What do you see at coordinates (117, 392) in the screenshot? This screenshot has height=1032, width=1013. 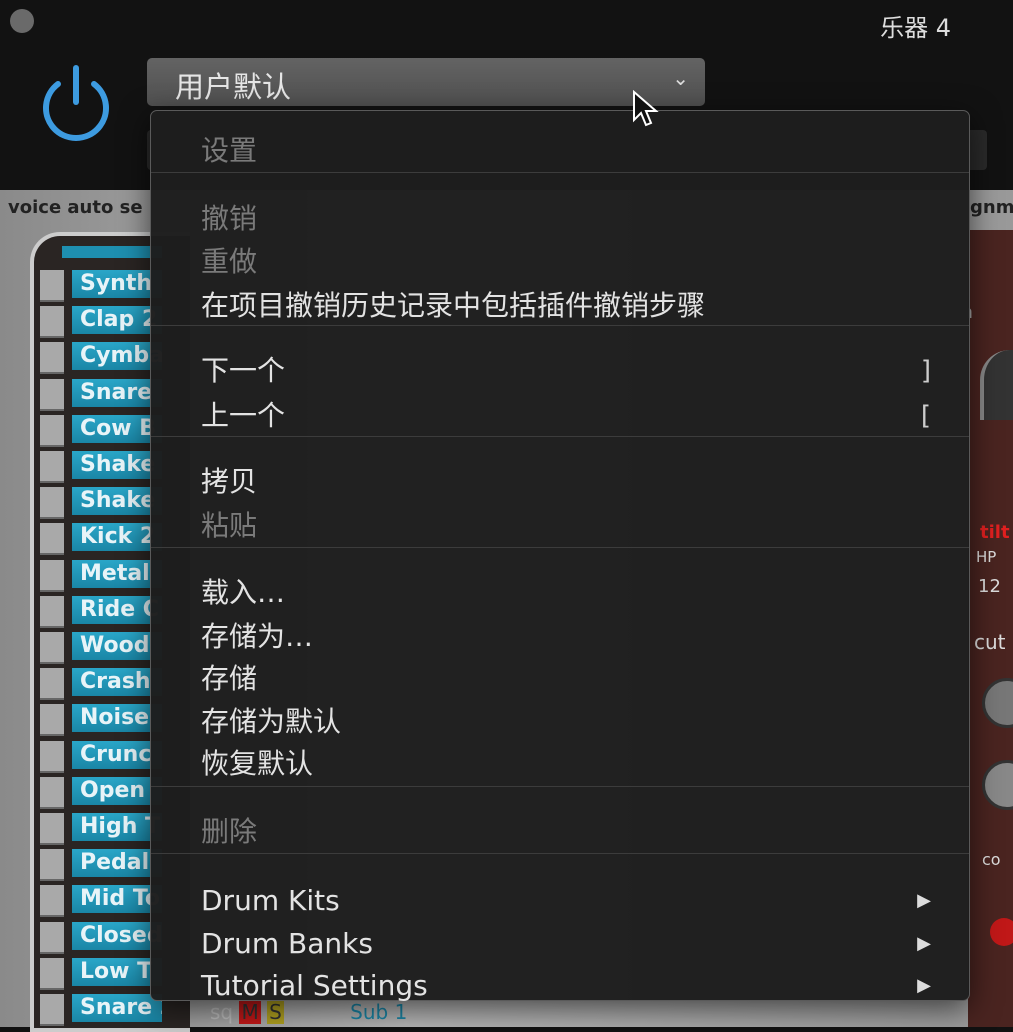 I see `voice-item: Snare` at bounding box center [117, 392].